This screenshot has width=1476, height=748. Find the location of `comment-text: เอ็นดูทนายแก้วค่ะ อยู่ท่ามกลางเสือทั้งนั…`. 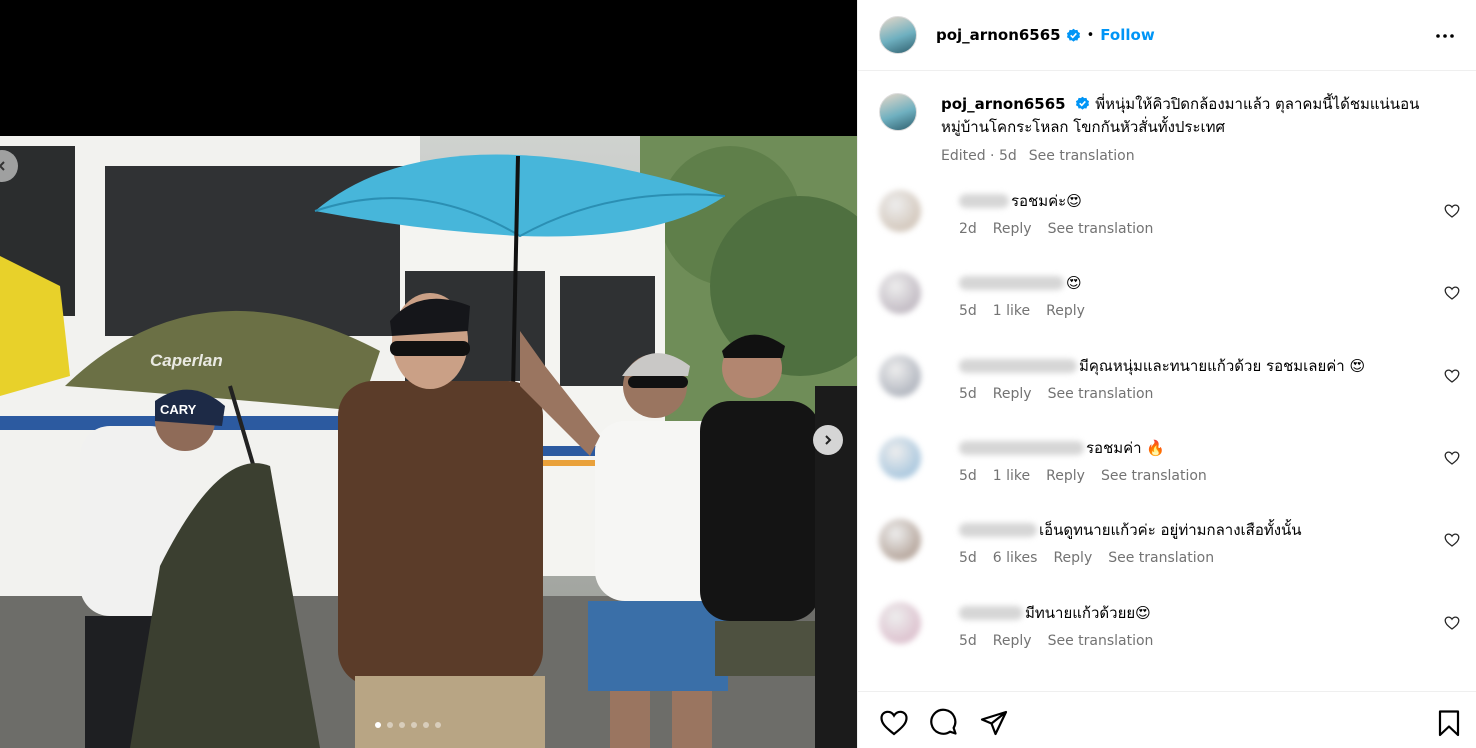

comment-text: เอ็นดูทนายแก้วค่ะ อยู่ท่ามกลางเสือทั้งนั… is located at coordinates (1170, 530).